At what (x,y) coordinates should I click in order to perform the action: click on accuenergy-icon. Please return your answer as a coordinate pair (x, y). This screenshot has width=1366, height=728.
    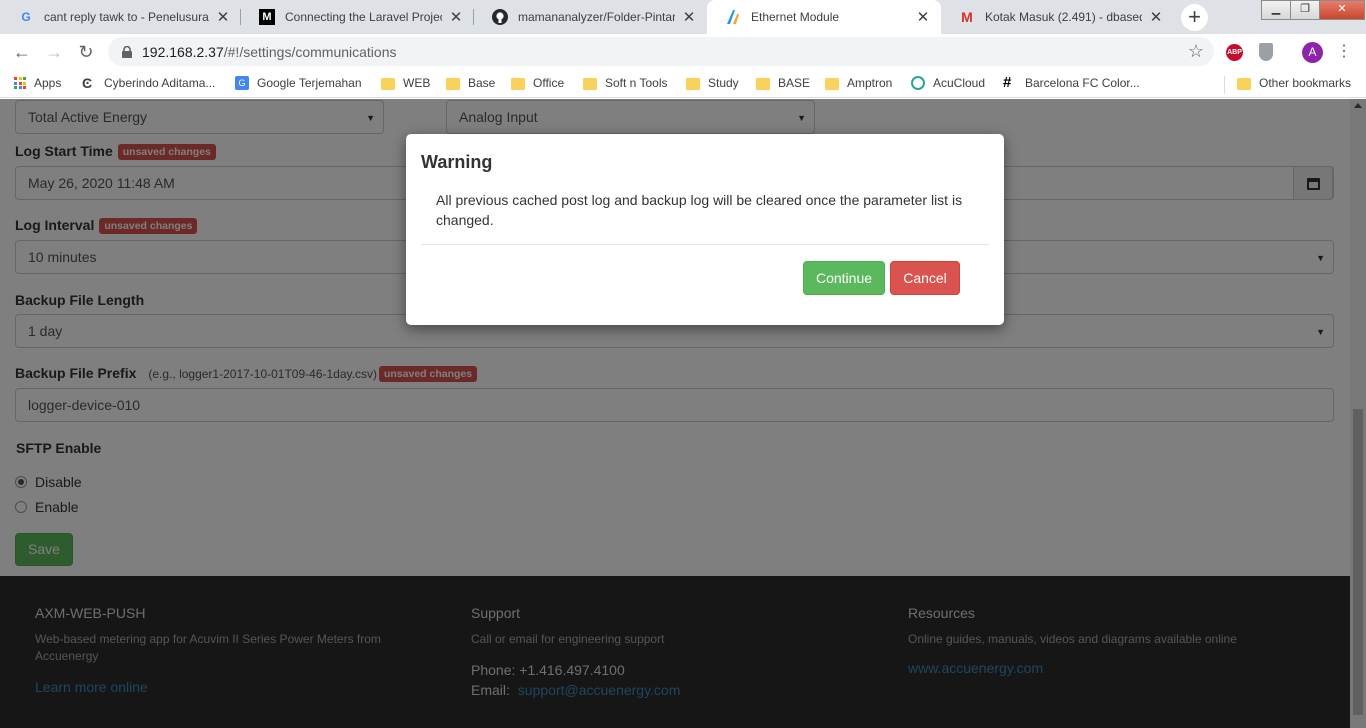
    Looking at the image, I should click on (733, 17).